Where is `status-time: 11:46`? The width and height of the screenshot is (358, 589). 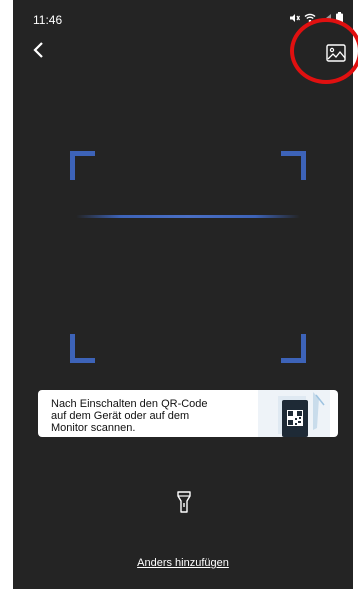
status-time: 11:46 is located at coordinates (48, 20).